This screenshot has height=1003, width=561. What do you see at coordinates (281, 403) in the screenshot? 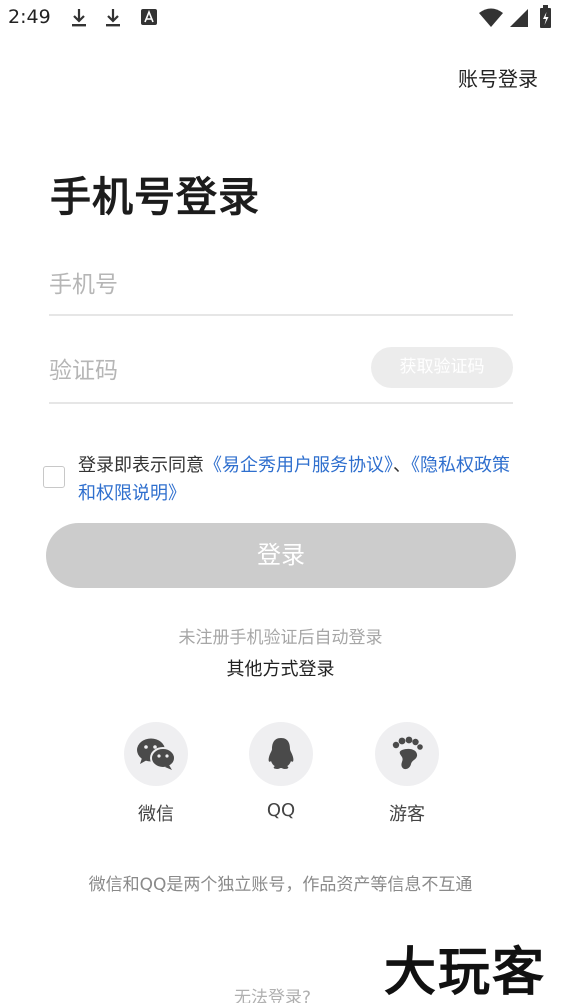
I see `code-divider` at bounding box center [281, 403].